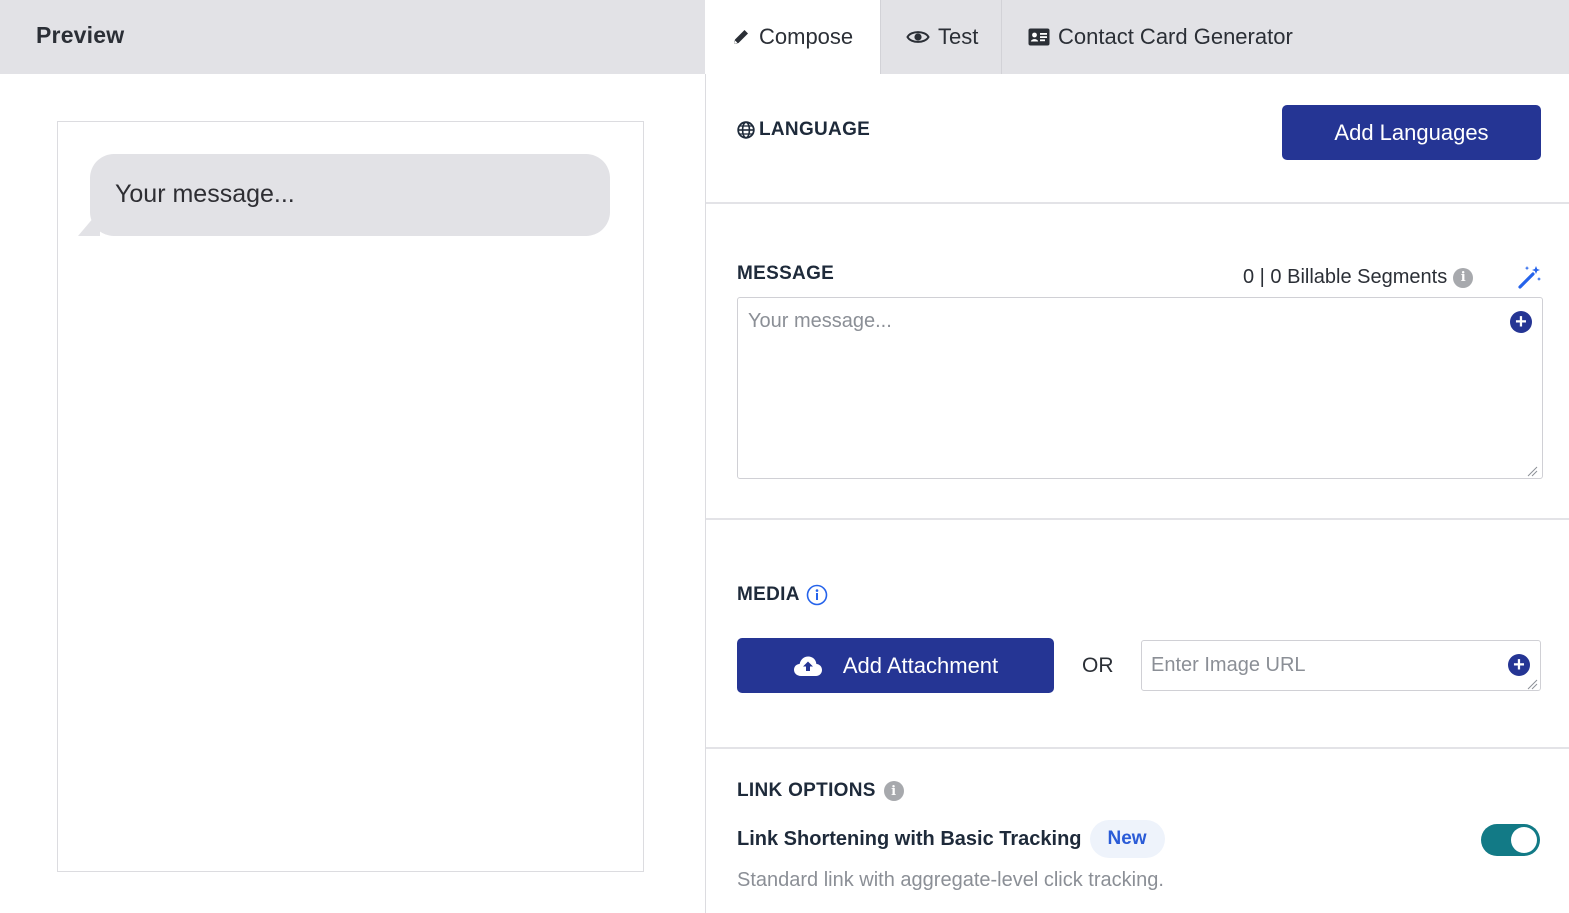 The height and width of the screenshot is (913, 1569). What do you see at coordinates (80, 35) in the screenshot?
I see `preview-title: Preview` at bounding box center [80, 35].